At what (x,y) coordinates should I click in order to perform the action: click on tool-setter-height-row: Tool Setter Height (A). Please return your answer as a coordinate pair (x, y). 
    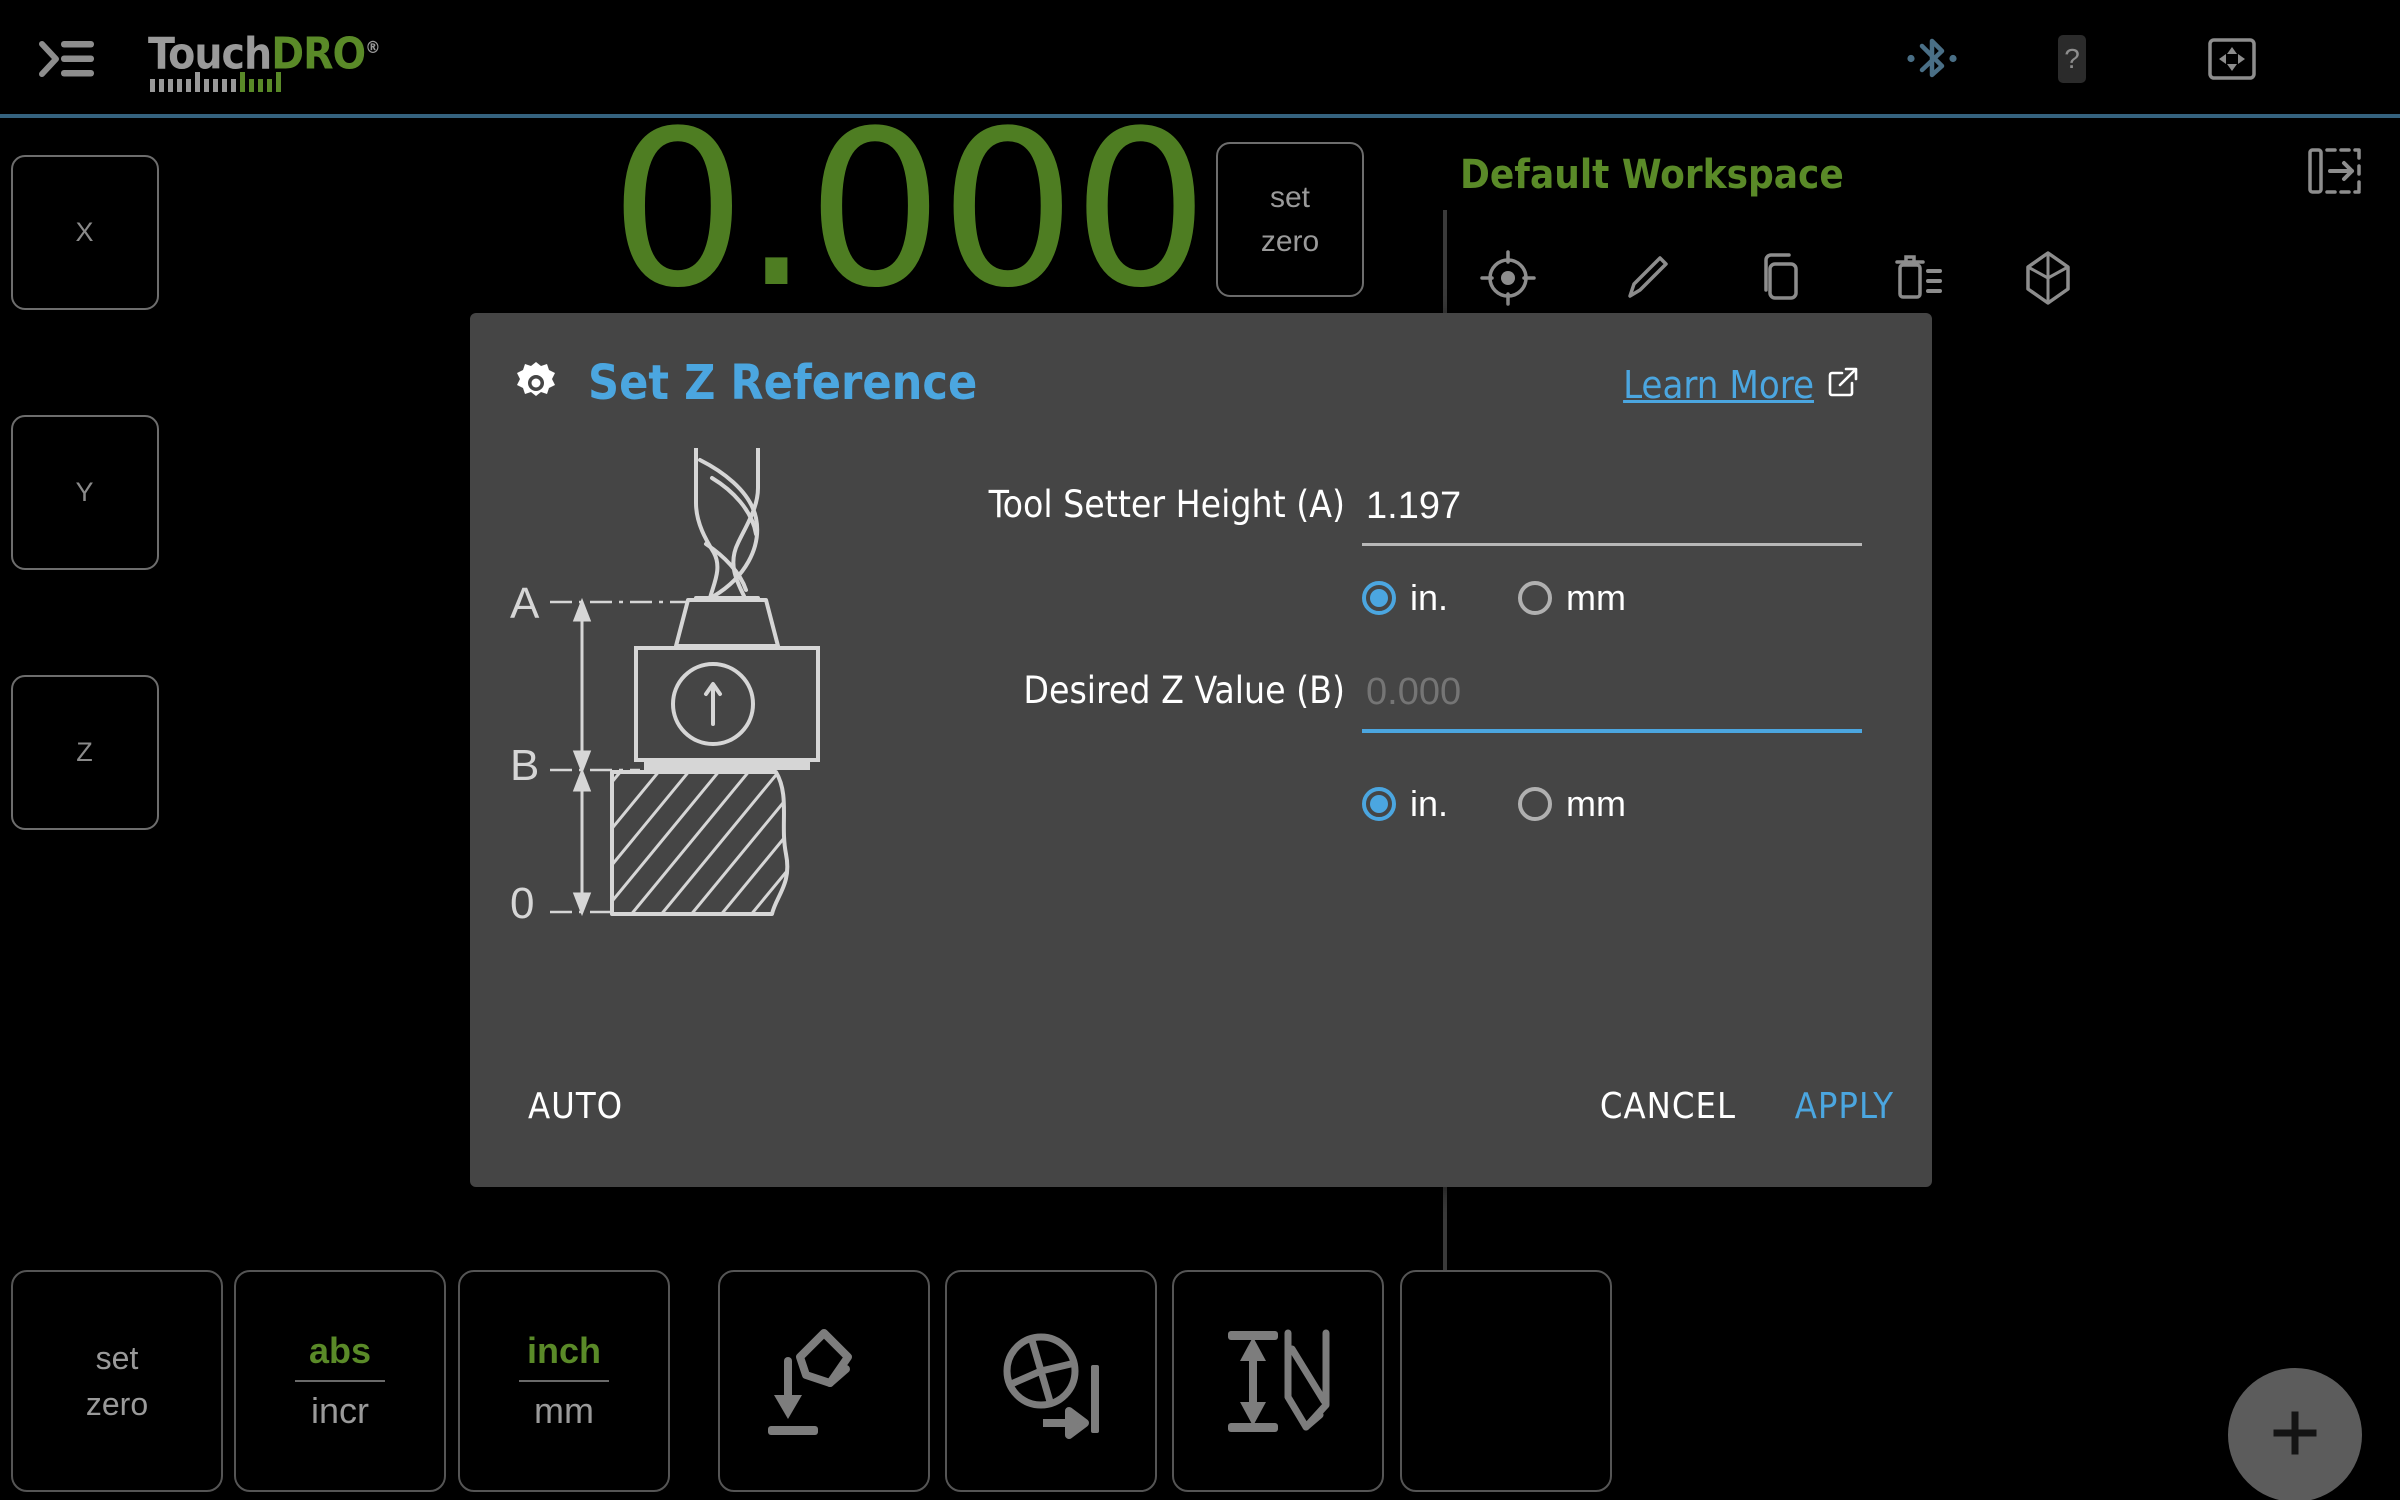
    Looking at the image, I should click on (1439, 516).